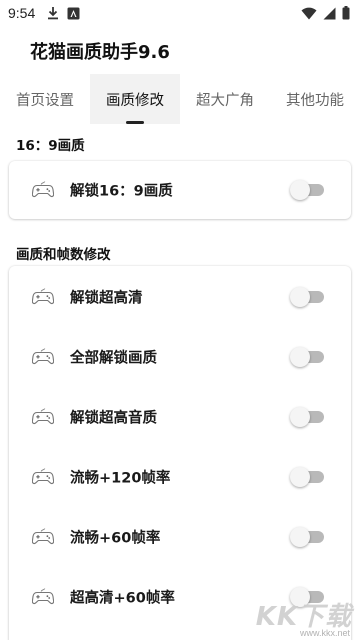  What do you see at coordinates (180, 417) in the screenshot?
I see `setting-row: 解锁超高音质` at bounding box center [180, 417].